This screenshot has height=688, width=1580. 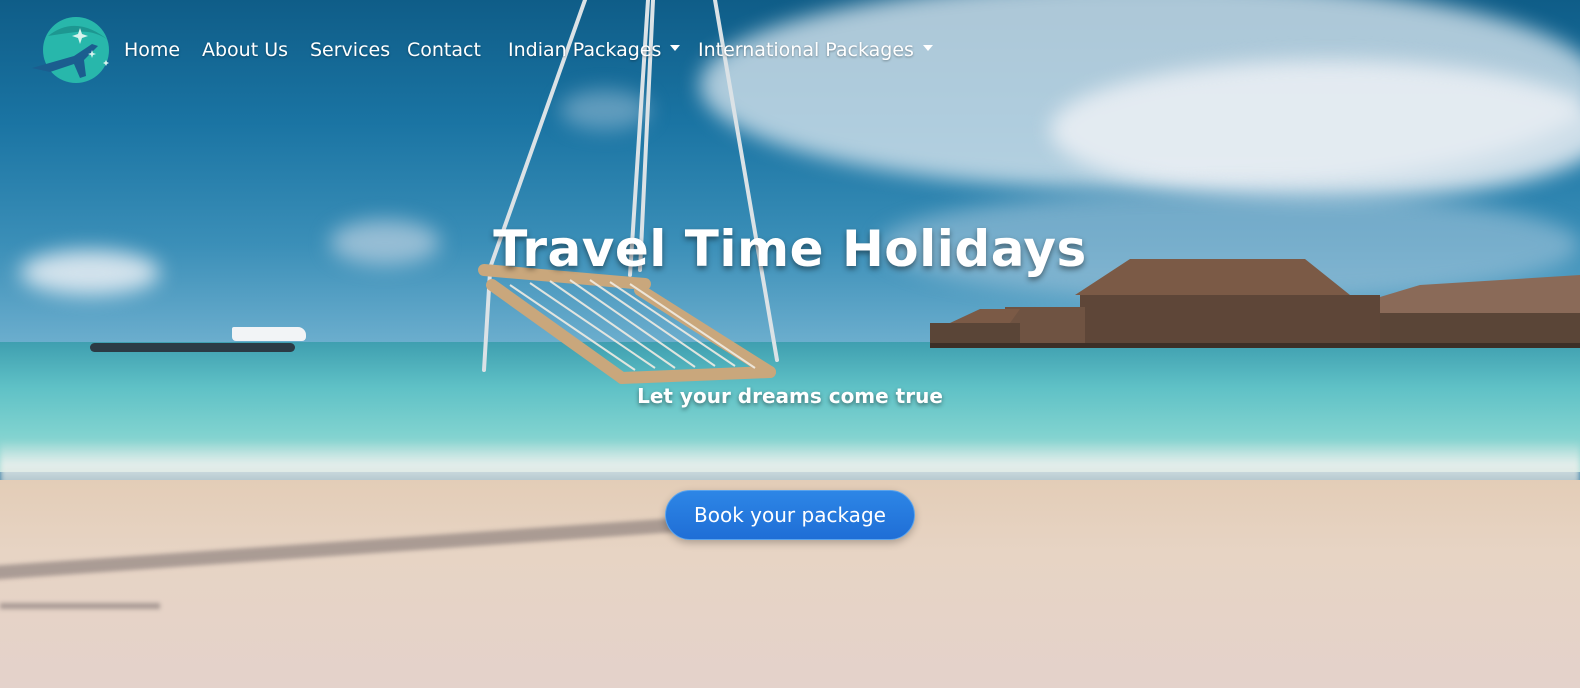 What do you see at coordinates (806, 50) in the screenshot?
I see `nav-international-packages-label: International Packages` at bounding box center [806, 50].